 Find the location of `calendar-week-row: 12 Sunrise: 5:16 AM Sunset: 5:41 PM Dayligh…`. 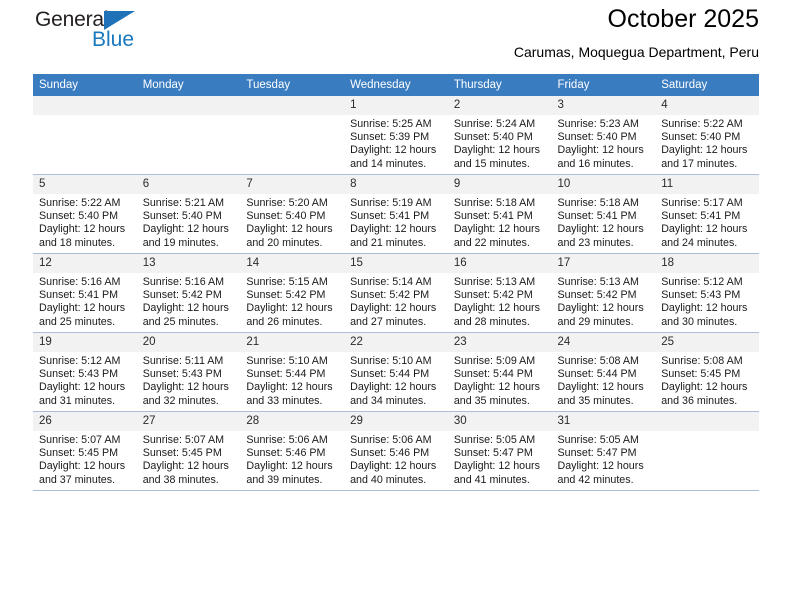

calendar-week-row: 12 Sunrise: 5:16 AM Sunset: 5:41 PM Dayligh… is located at coordinates (396, 293).